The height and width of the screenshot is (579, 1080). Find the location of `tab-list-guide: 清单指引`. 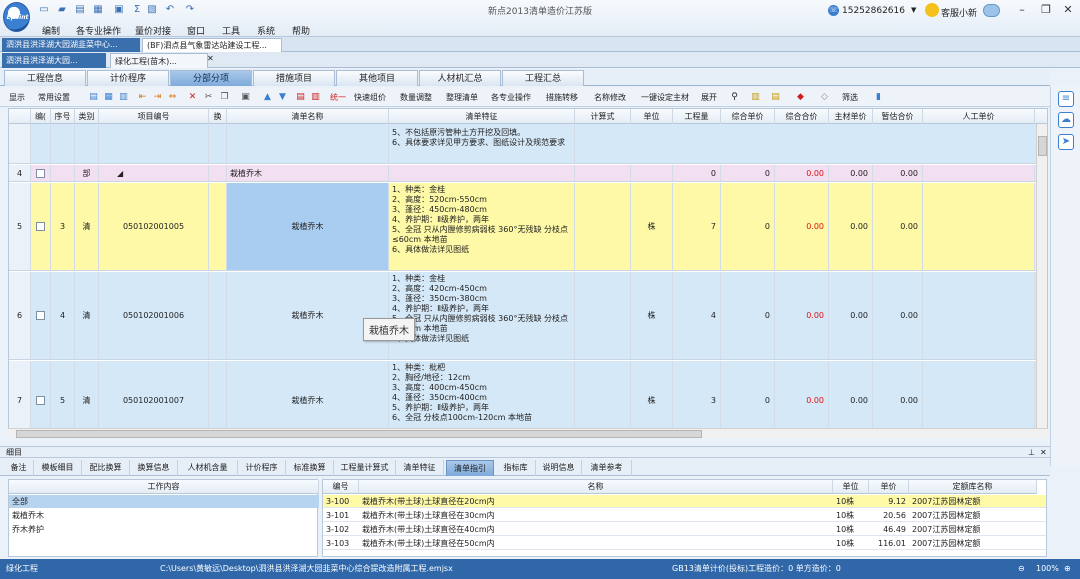

tab-list-guide: 清单指引 is located at coordinates (470, 468).